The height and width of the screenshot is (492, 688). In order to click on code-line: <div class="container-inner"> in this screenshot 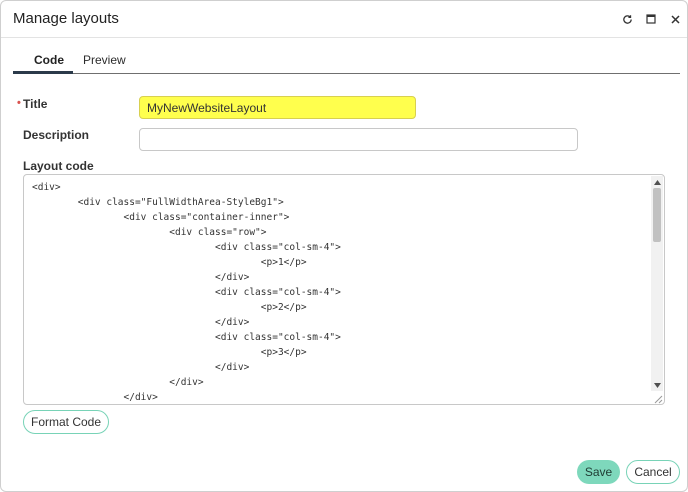, I will do `click(161, 217)`.